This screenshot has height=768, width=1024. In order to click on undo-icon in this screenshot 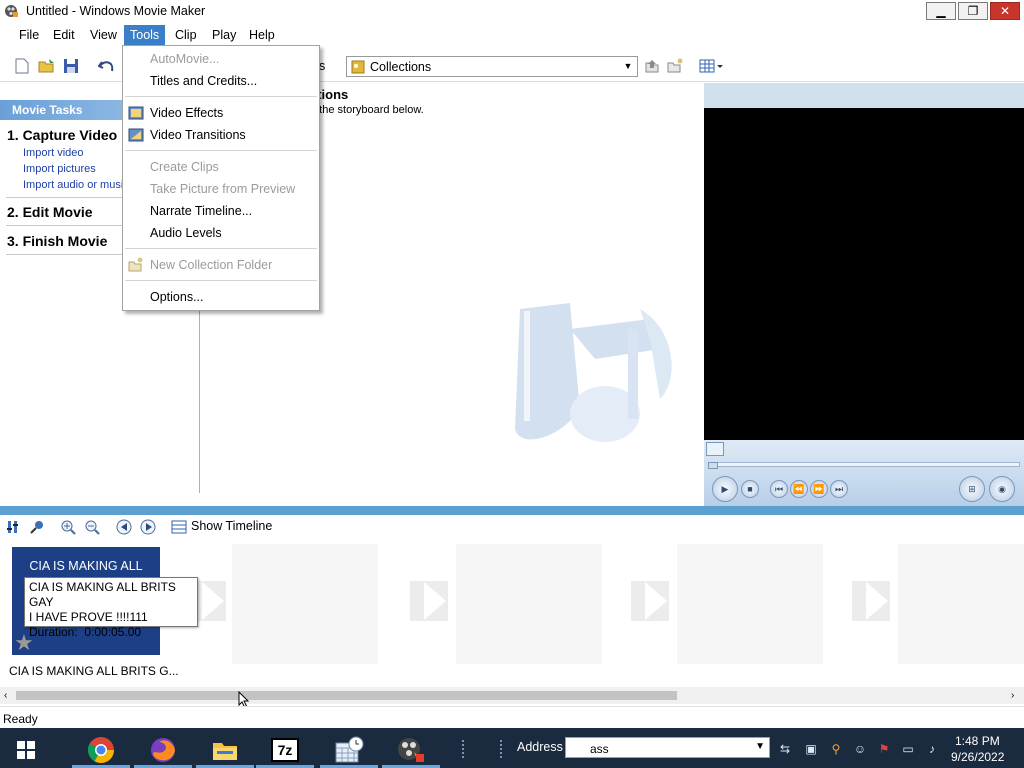, I will do `click(107, 66)`.